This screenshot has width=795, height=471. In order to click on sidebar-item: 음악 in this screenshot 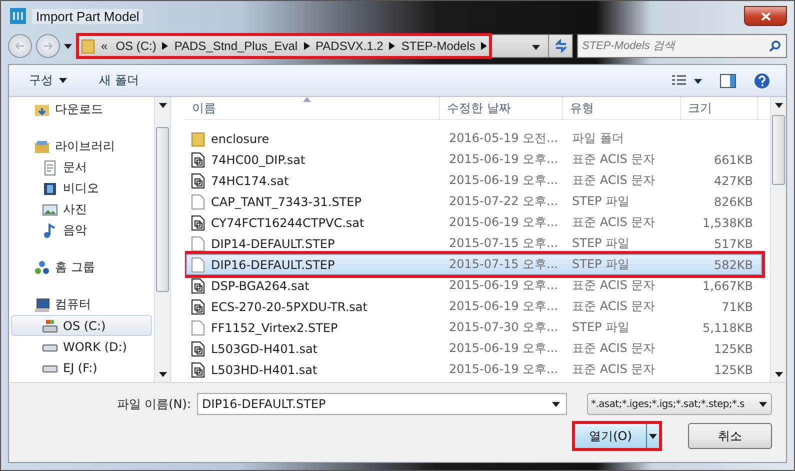, I will do `click(81, 230)`.